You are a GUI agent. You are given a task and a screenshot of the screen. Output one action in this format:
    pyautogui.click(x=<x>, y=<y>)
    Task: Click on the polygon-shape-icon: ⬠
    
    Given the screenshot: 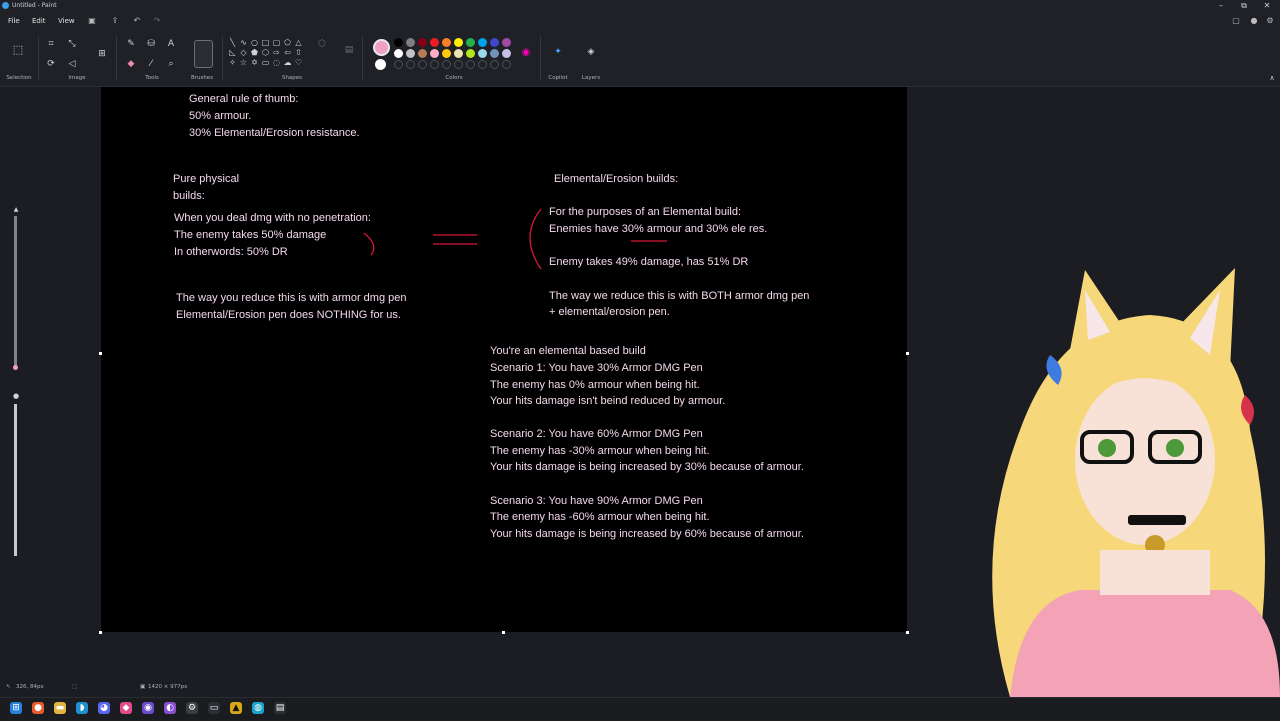 What is the action you would take?
    pyautogui.click(x=287, y=42)
    